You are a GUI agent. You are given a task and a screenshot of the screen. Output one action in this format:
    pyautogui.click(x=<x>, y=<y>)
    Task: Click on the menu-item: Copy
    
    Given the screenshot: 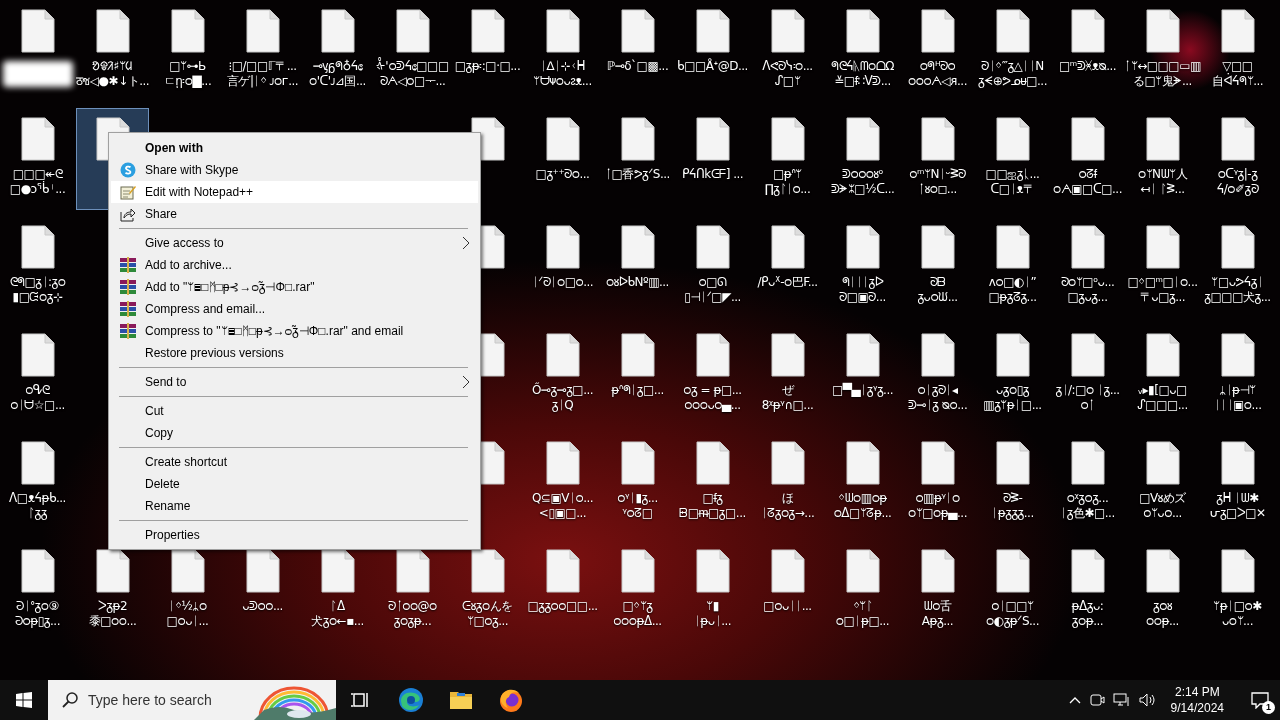 What is the action you would take?
    pyautogui.click(x=294, y=433)
    